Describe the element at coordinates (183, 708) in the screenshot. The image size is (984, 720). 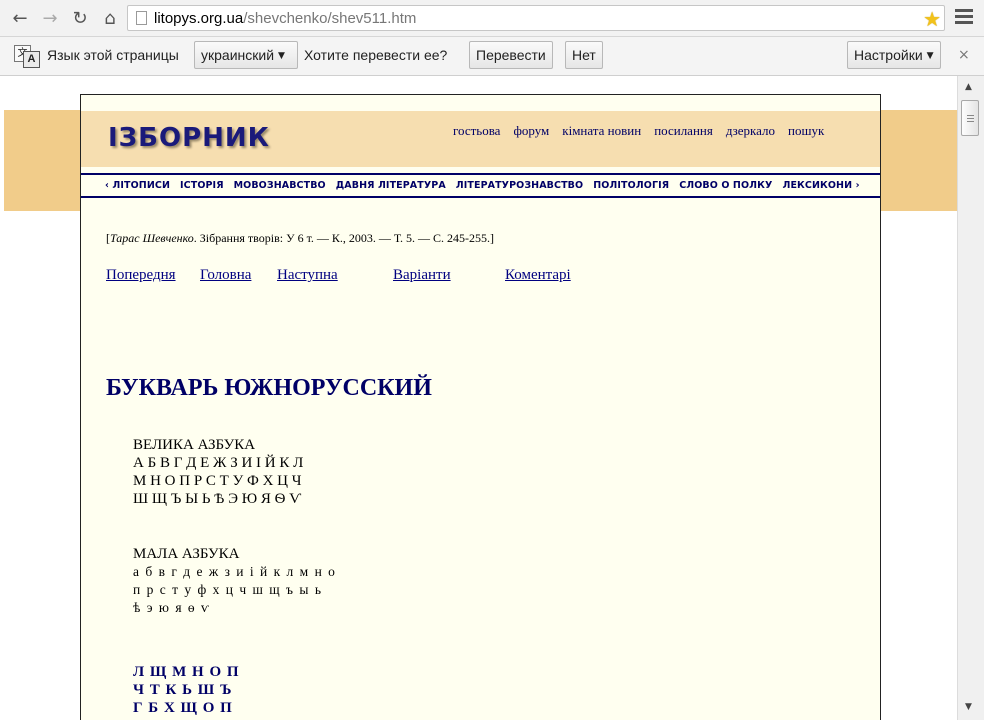
I see `bold-line: Г Б Х Щ О П` at that location.